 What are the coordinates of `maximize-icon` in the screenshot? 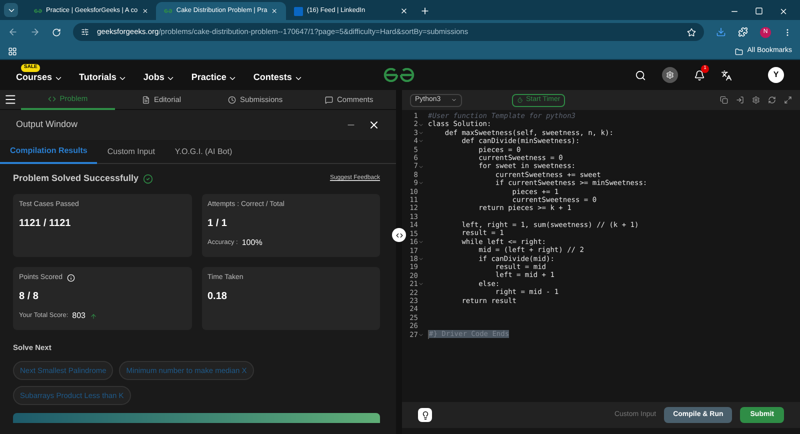 It's located at (759, 11).